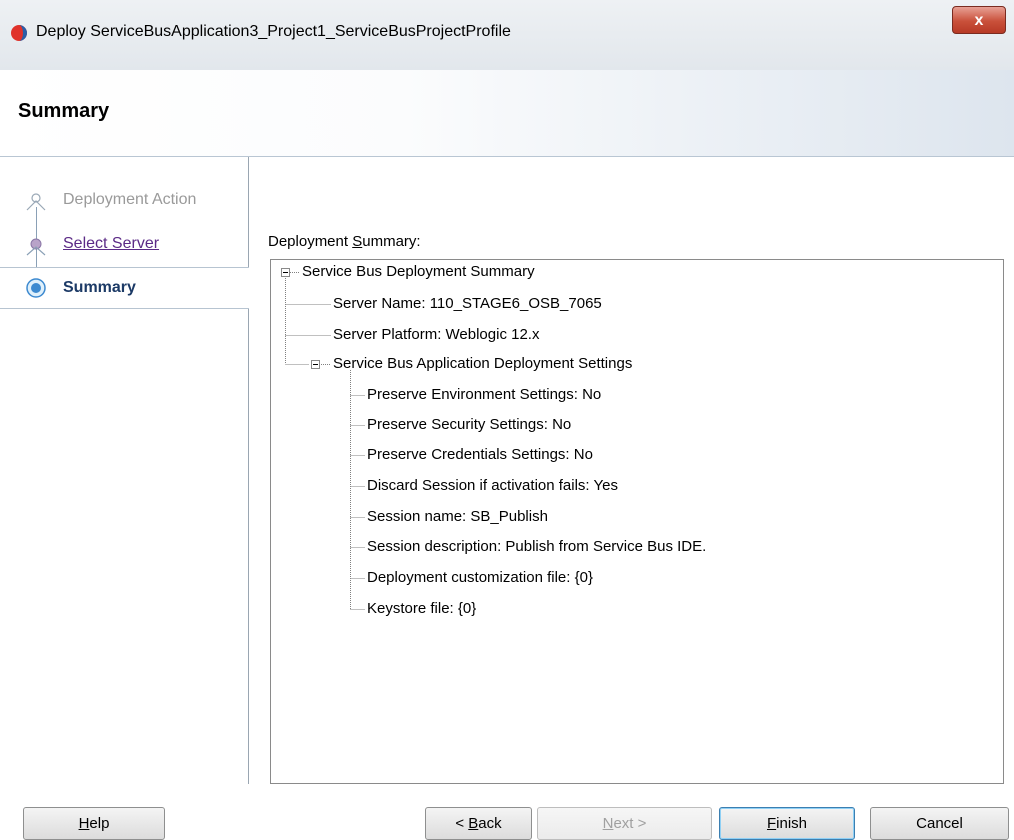 The height and width of the screenshot is (840, 1014). What do you see at coordinates (94, 823) in the screenshot?
I see `help-button: Help` at bounding box center [94, 823].